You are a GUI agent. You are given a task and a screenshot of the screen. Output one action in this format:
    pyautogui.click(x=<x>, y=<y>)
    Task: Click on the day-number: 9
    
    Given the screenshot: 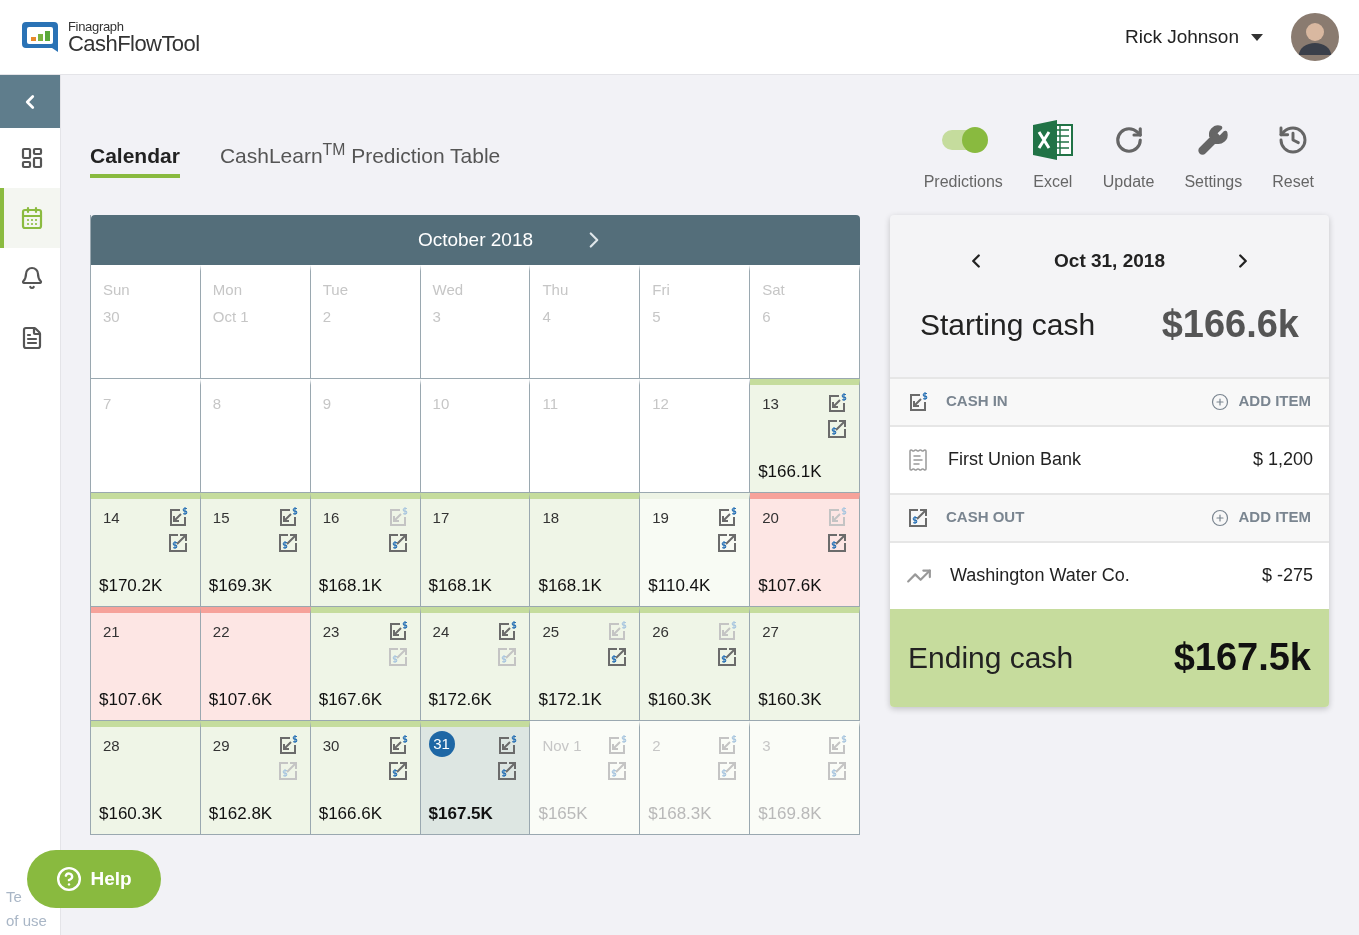 What is the action you would take?
    pyautogui.click(x=327, y=404)
    